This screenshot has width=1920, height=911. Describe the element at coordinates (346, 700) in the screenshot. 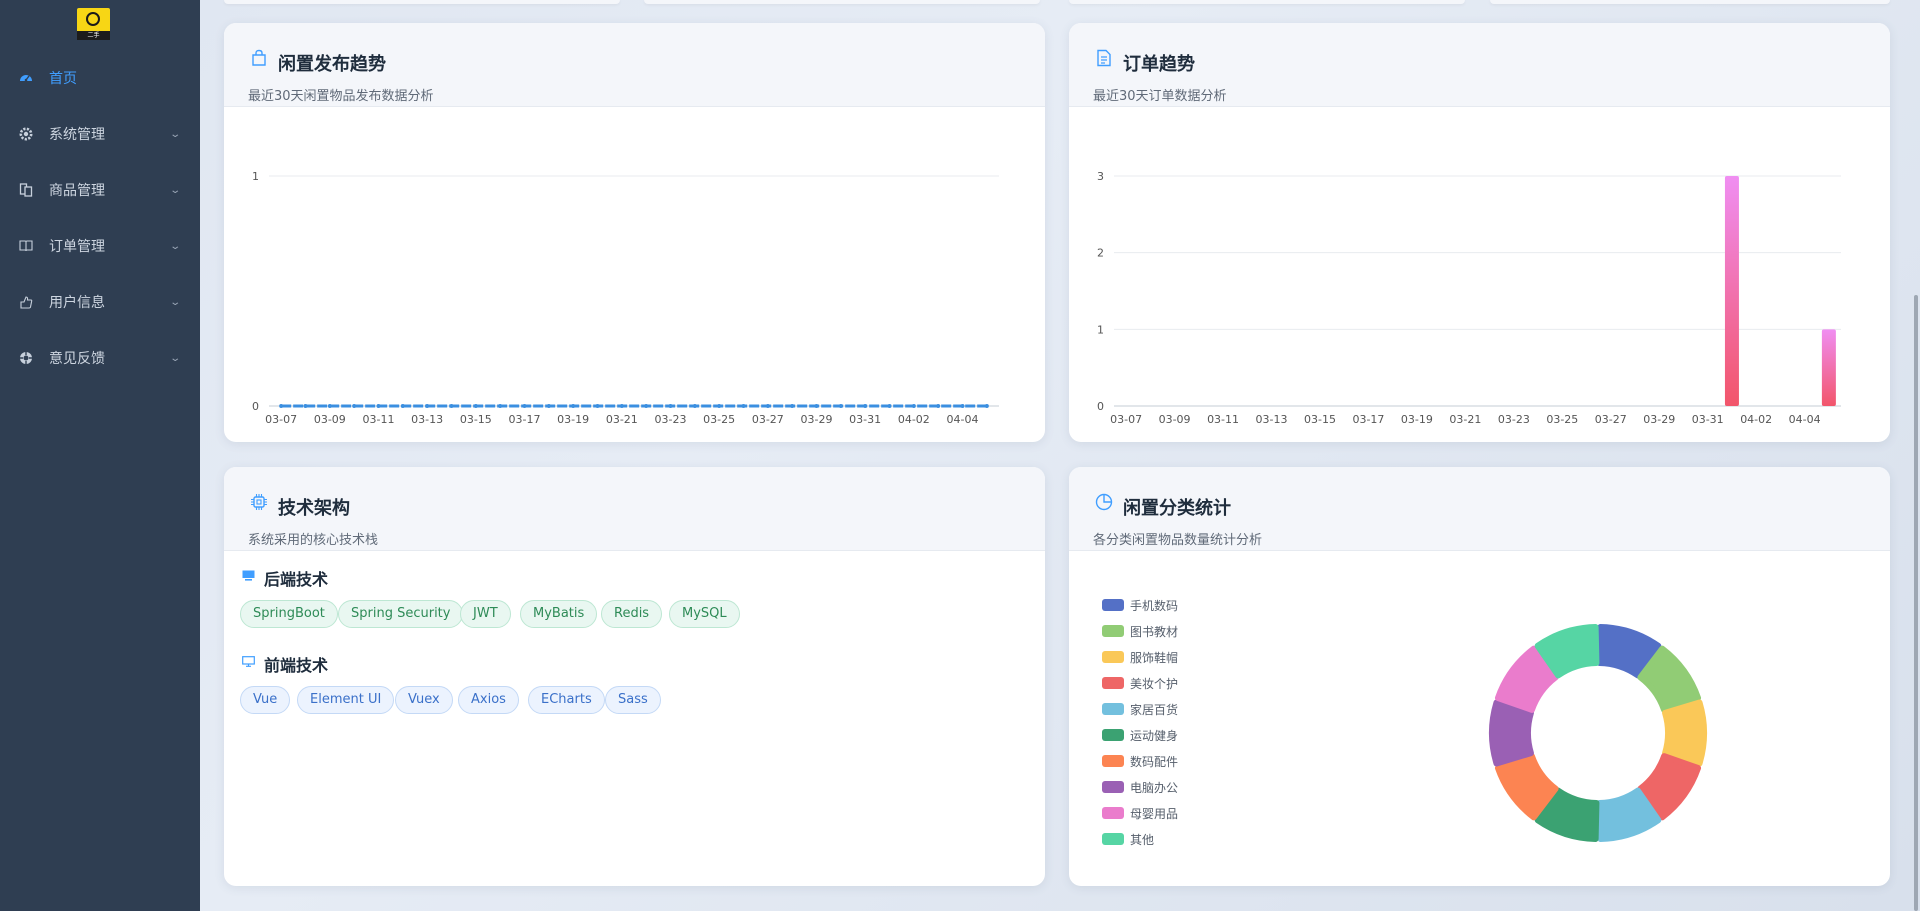

I see `tech-tag: Element UI` at that location.